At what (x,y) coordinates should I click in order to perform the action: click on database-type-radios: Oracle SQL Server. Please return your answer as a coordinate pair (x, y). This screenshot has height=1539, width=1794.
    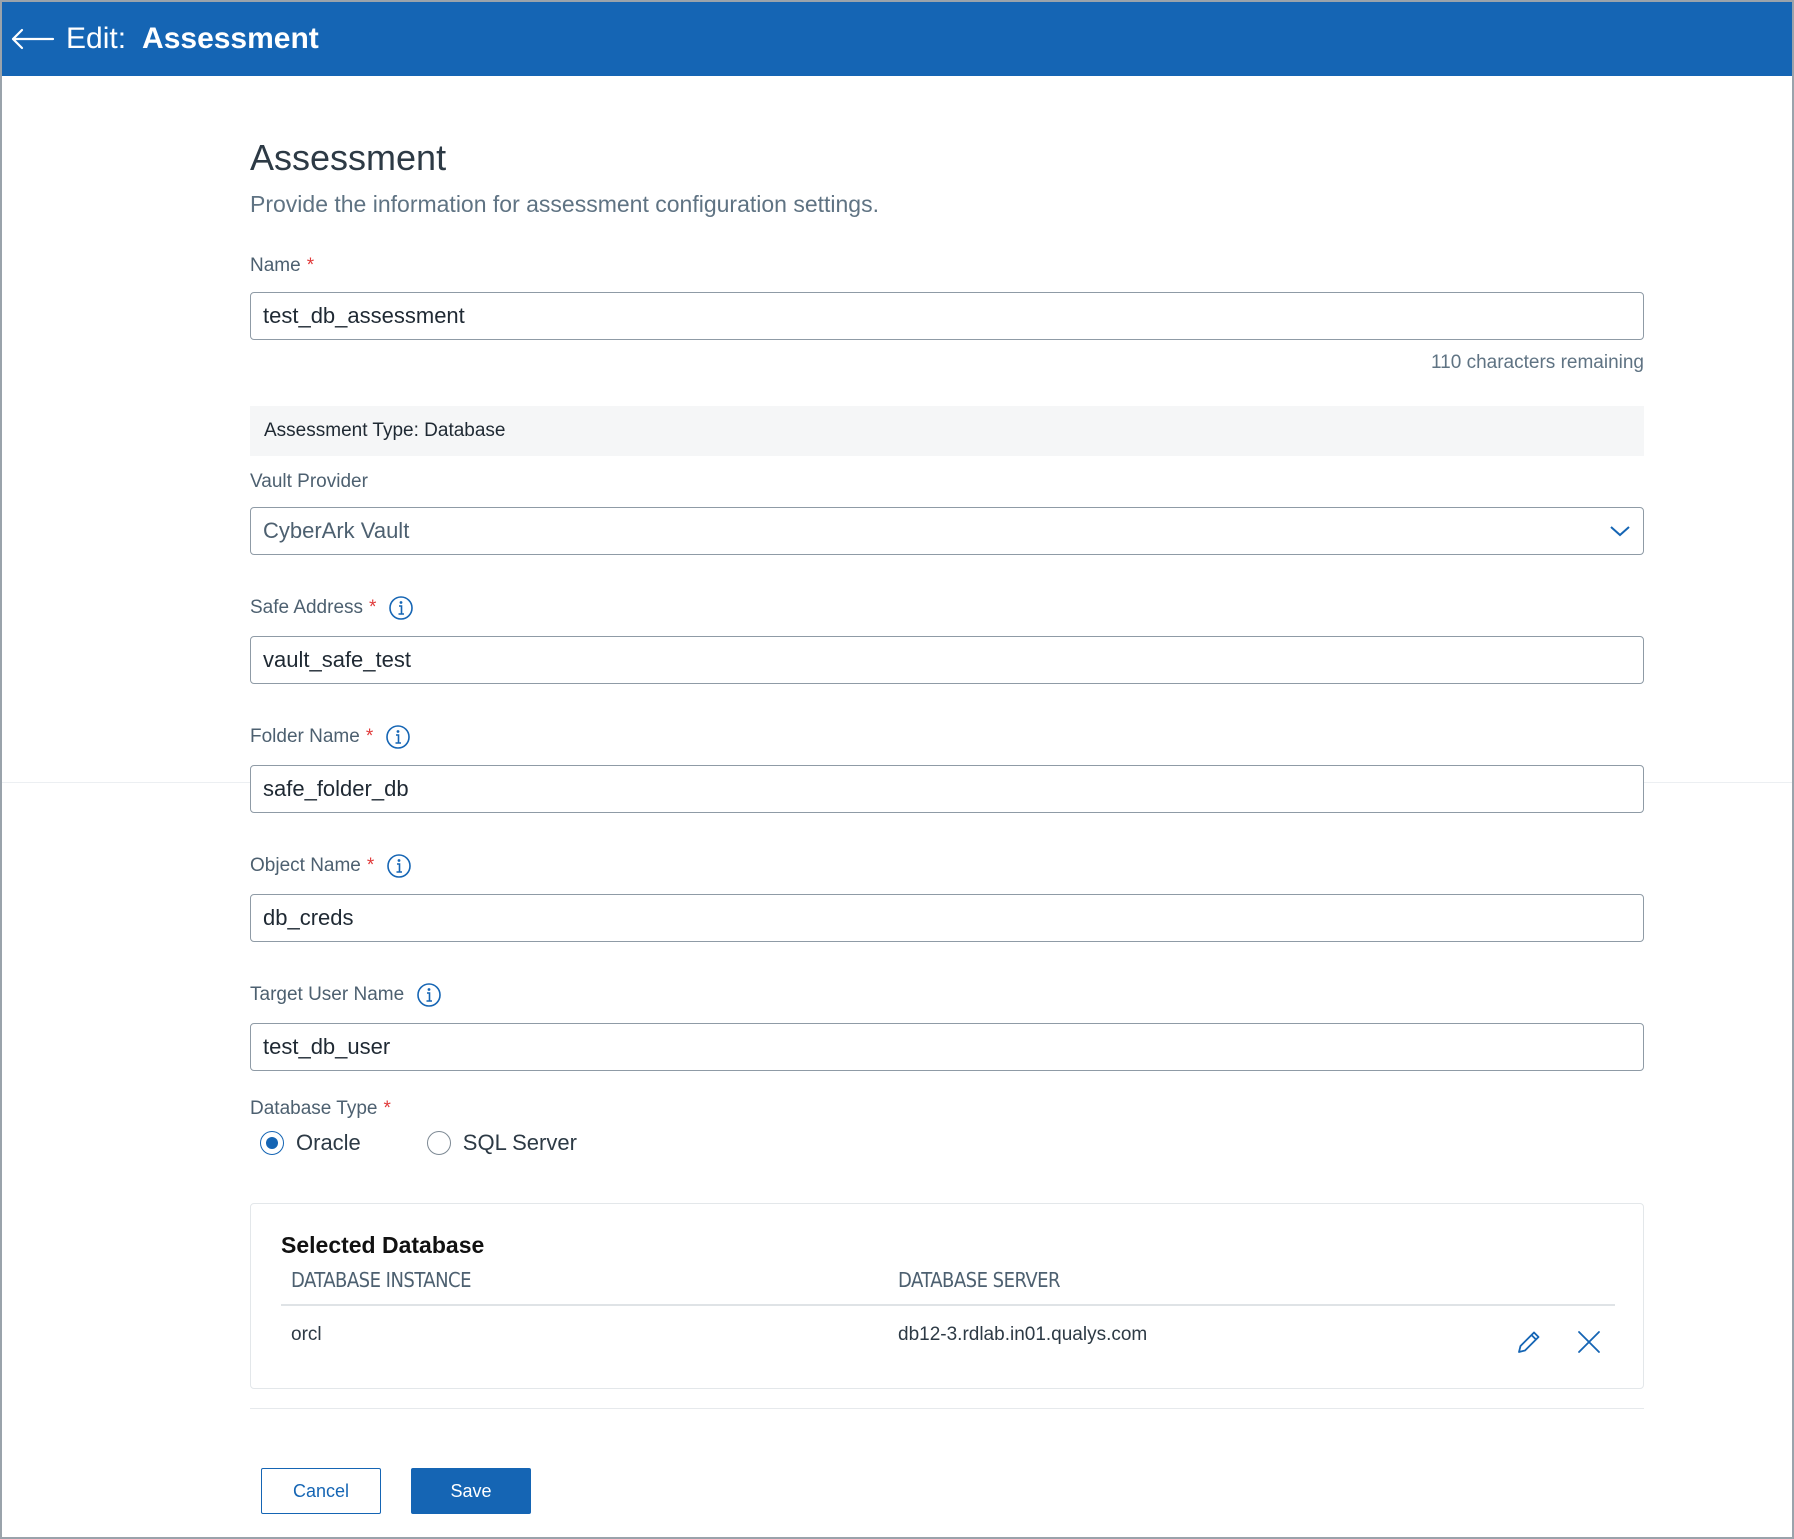
    Looking at the image, I should click on (418, 1143).